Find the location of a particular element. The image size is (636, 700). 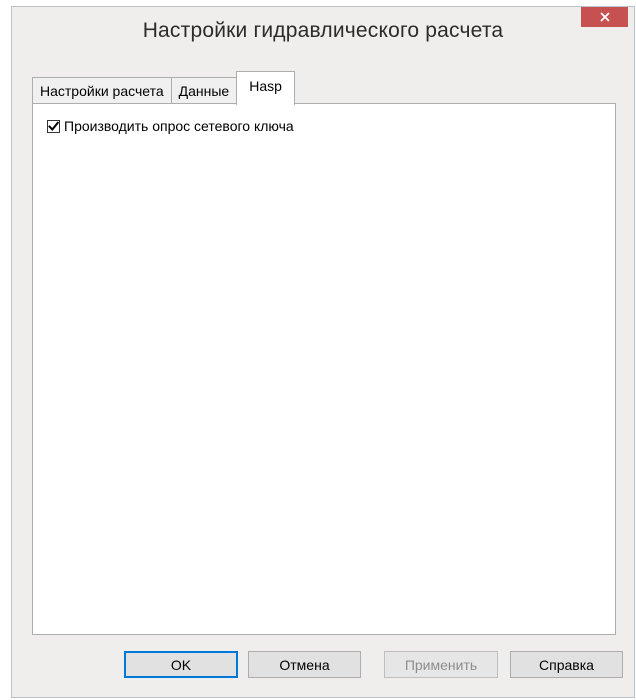

tab-data: Данные is located at coordinates (204, 90).